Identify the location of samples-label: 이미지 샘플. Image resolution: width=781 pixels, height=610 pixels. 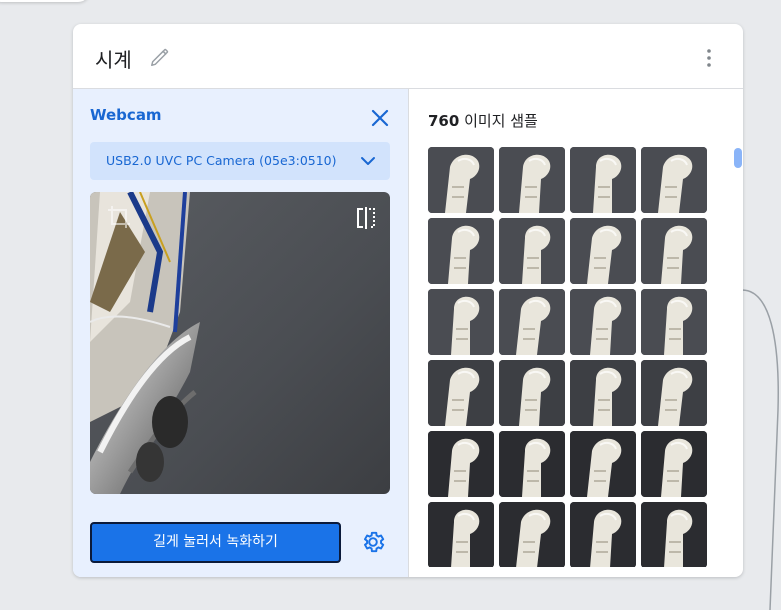
(498, 121).